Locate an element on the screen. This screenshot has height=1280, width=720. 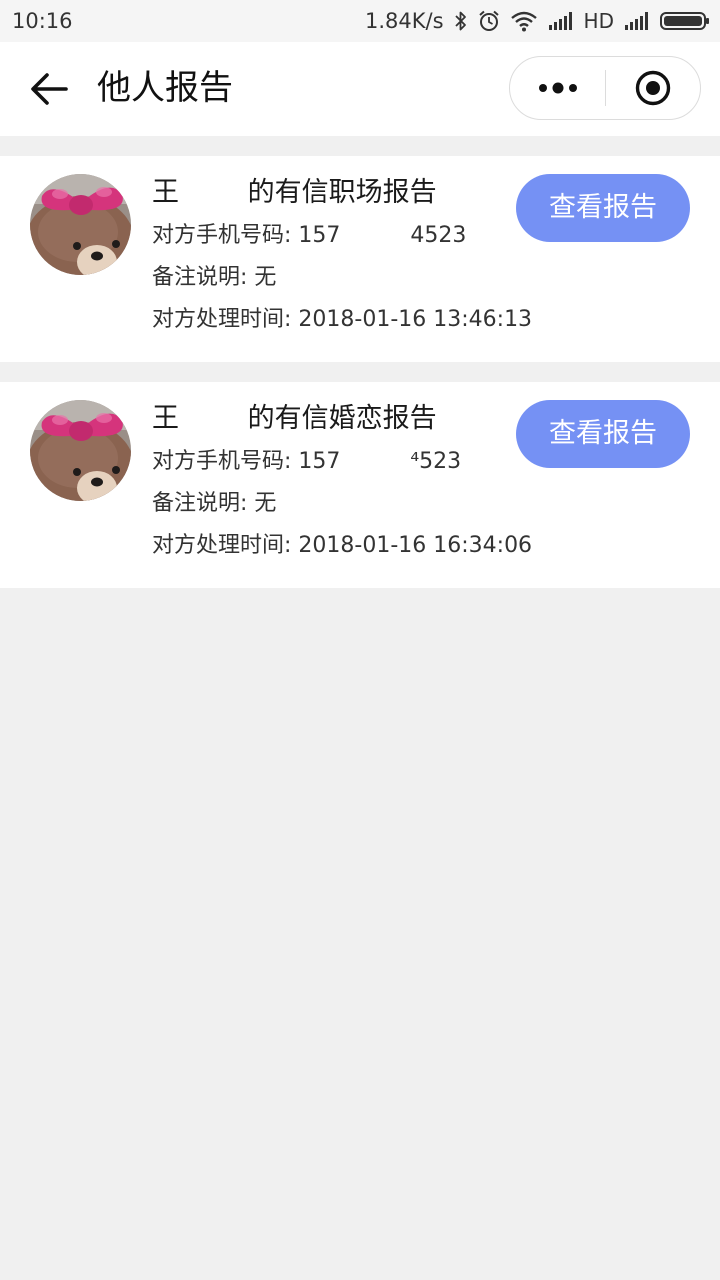
battery-icon is located at coordinates (685, 21).